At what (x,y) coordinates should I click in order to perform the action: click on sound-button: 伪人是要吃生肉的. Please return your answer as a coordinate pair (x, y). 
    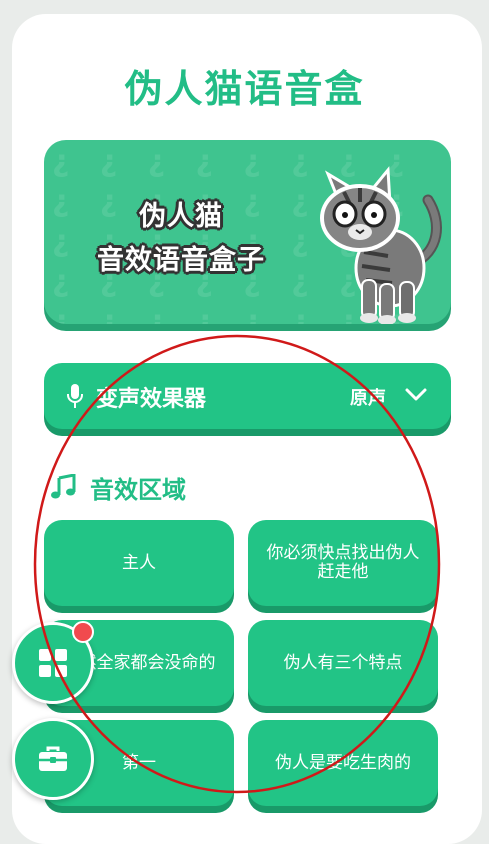
    Looking at the image, I should click on (343, 763).